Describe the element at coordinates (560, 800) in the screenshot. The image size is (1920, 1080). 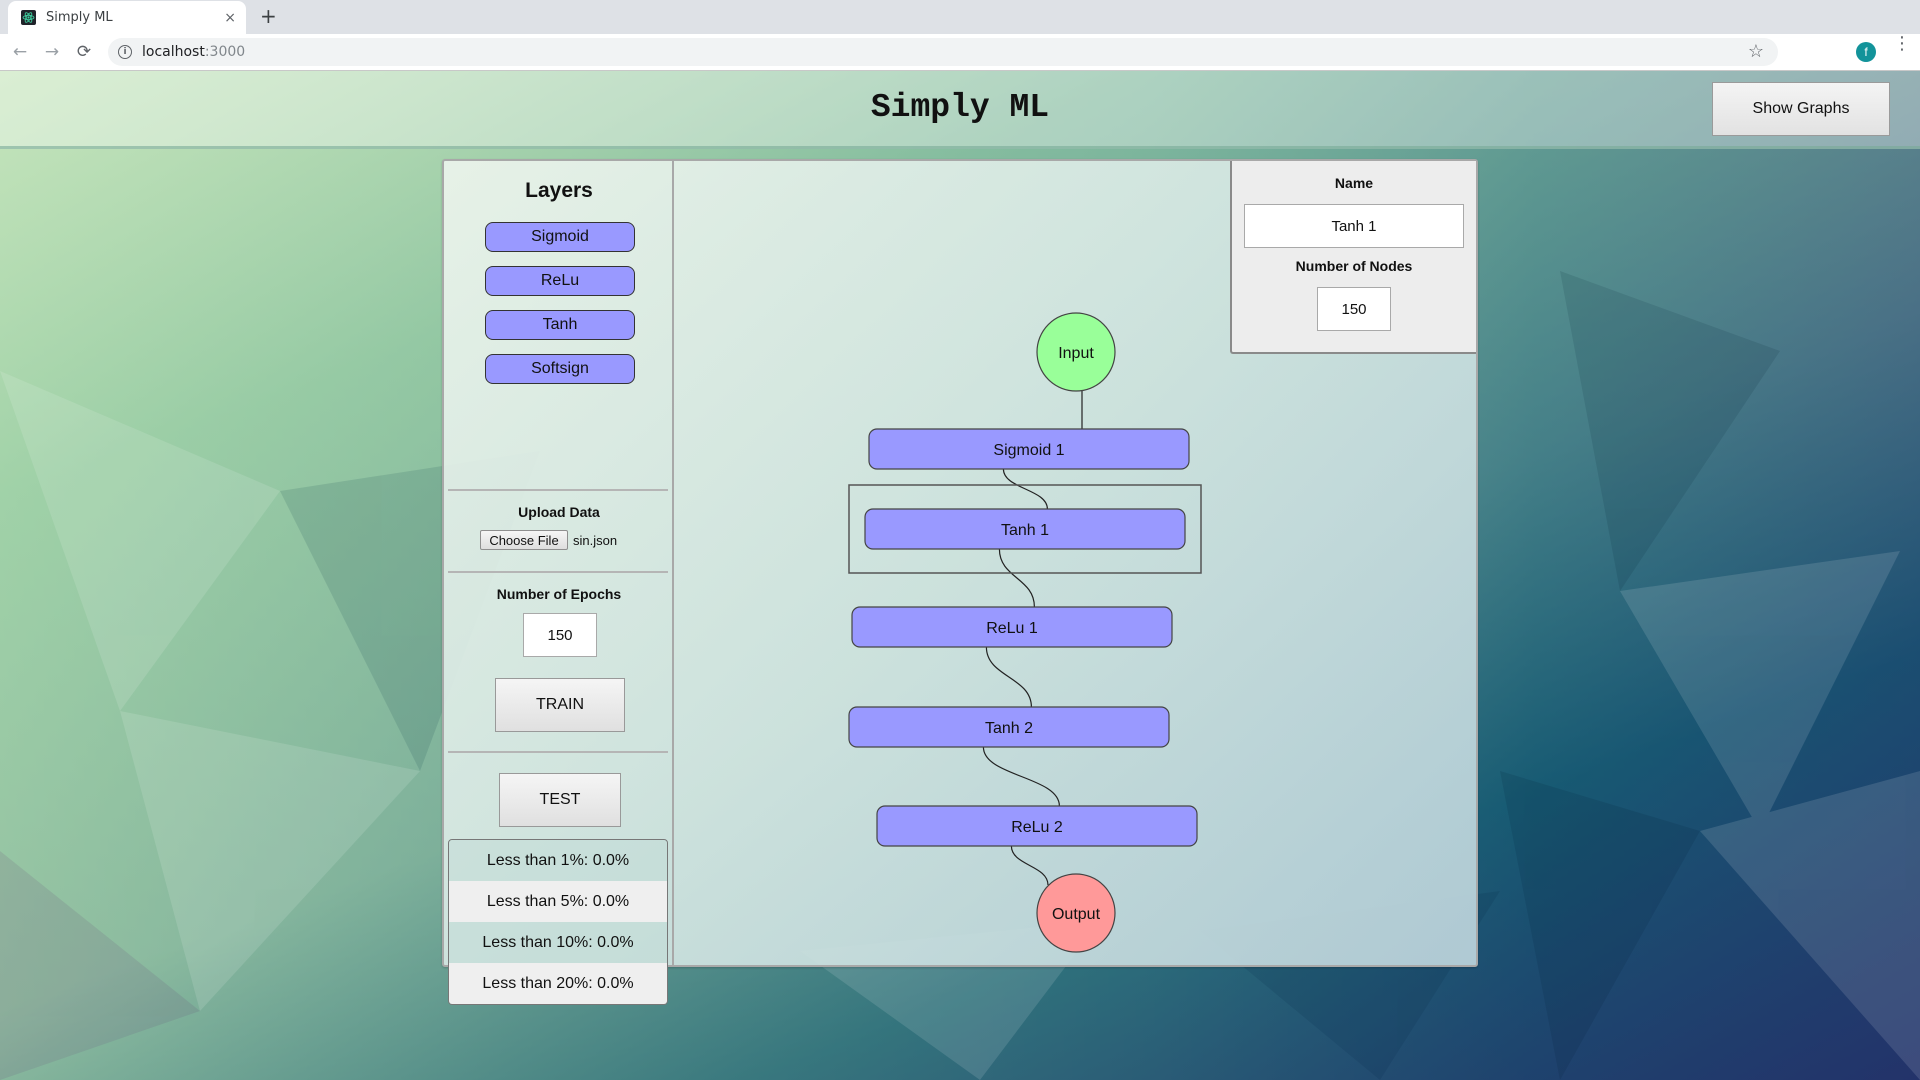
I see `test-button: TEST` at that location.